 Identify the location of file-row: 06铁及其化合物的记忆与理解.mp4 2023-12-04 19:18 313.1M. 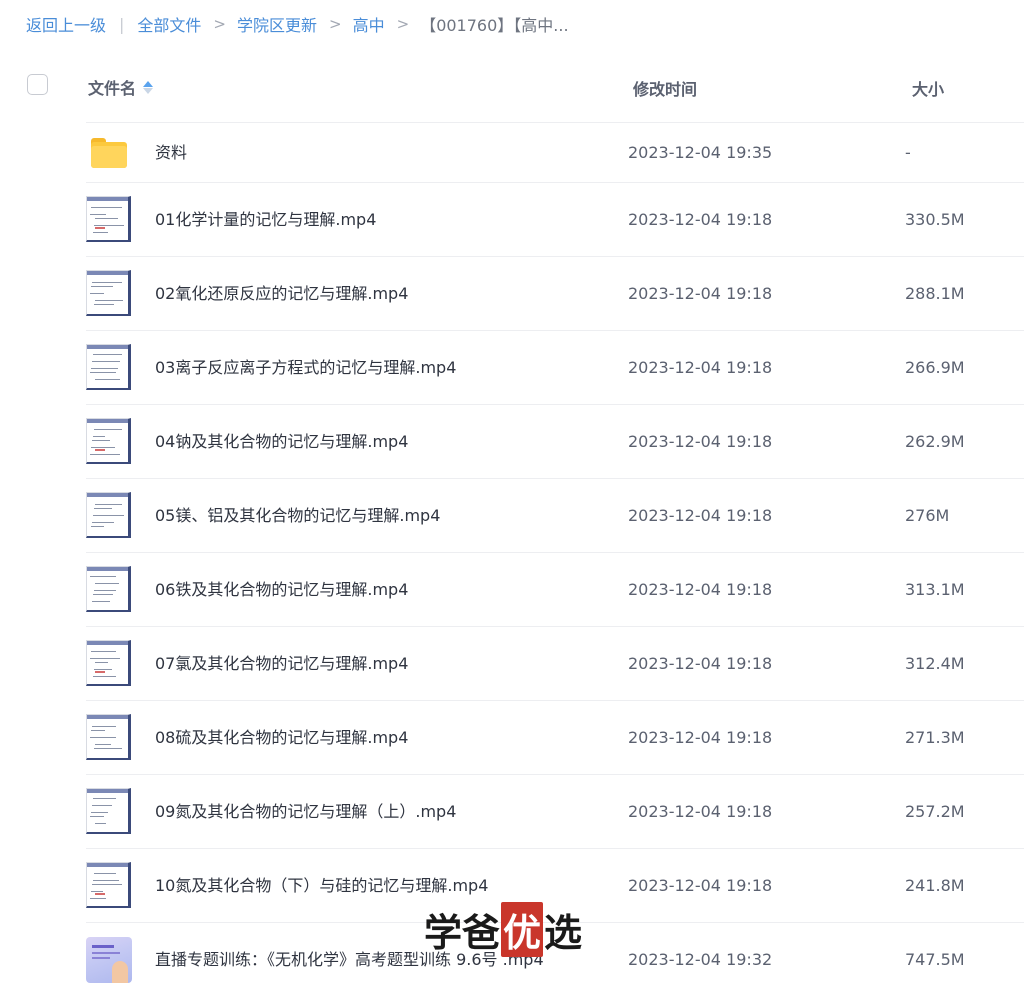
(555, 589).